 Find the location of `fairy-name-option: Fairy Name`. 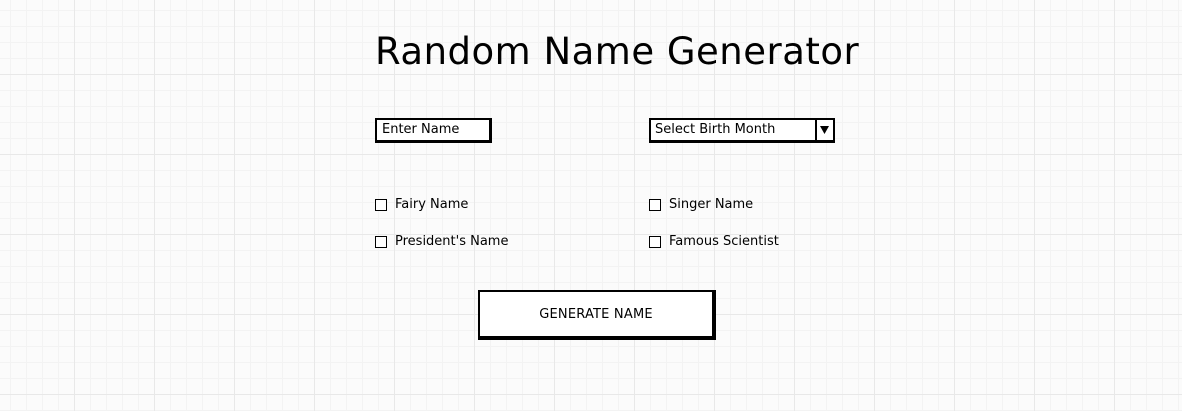

fairy-name-option: Fairy Name is located at coordinates (421, 205).